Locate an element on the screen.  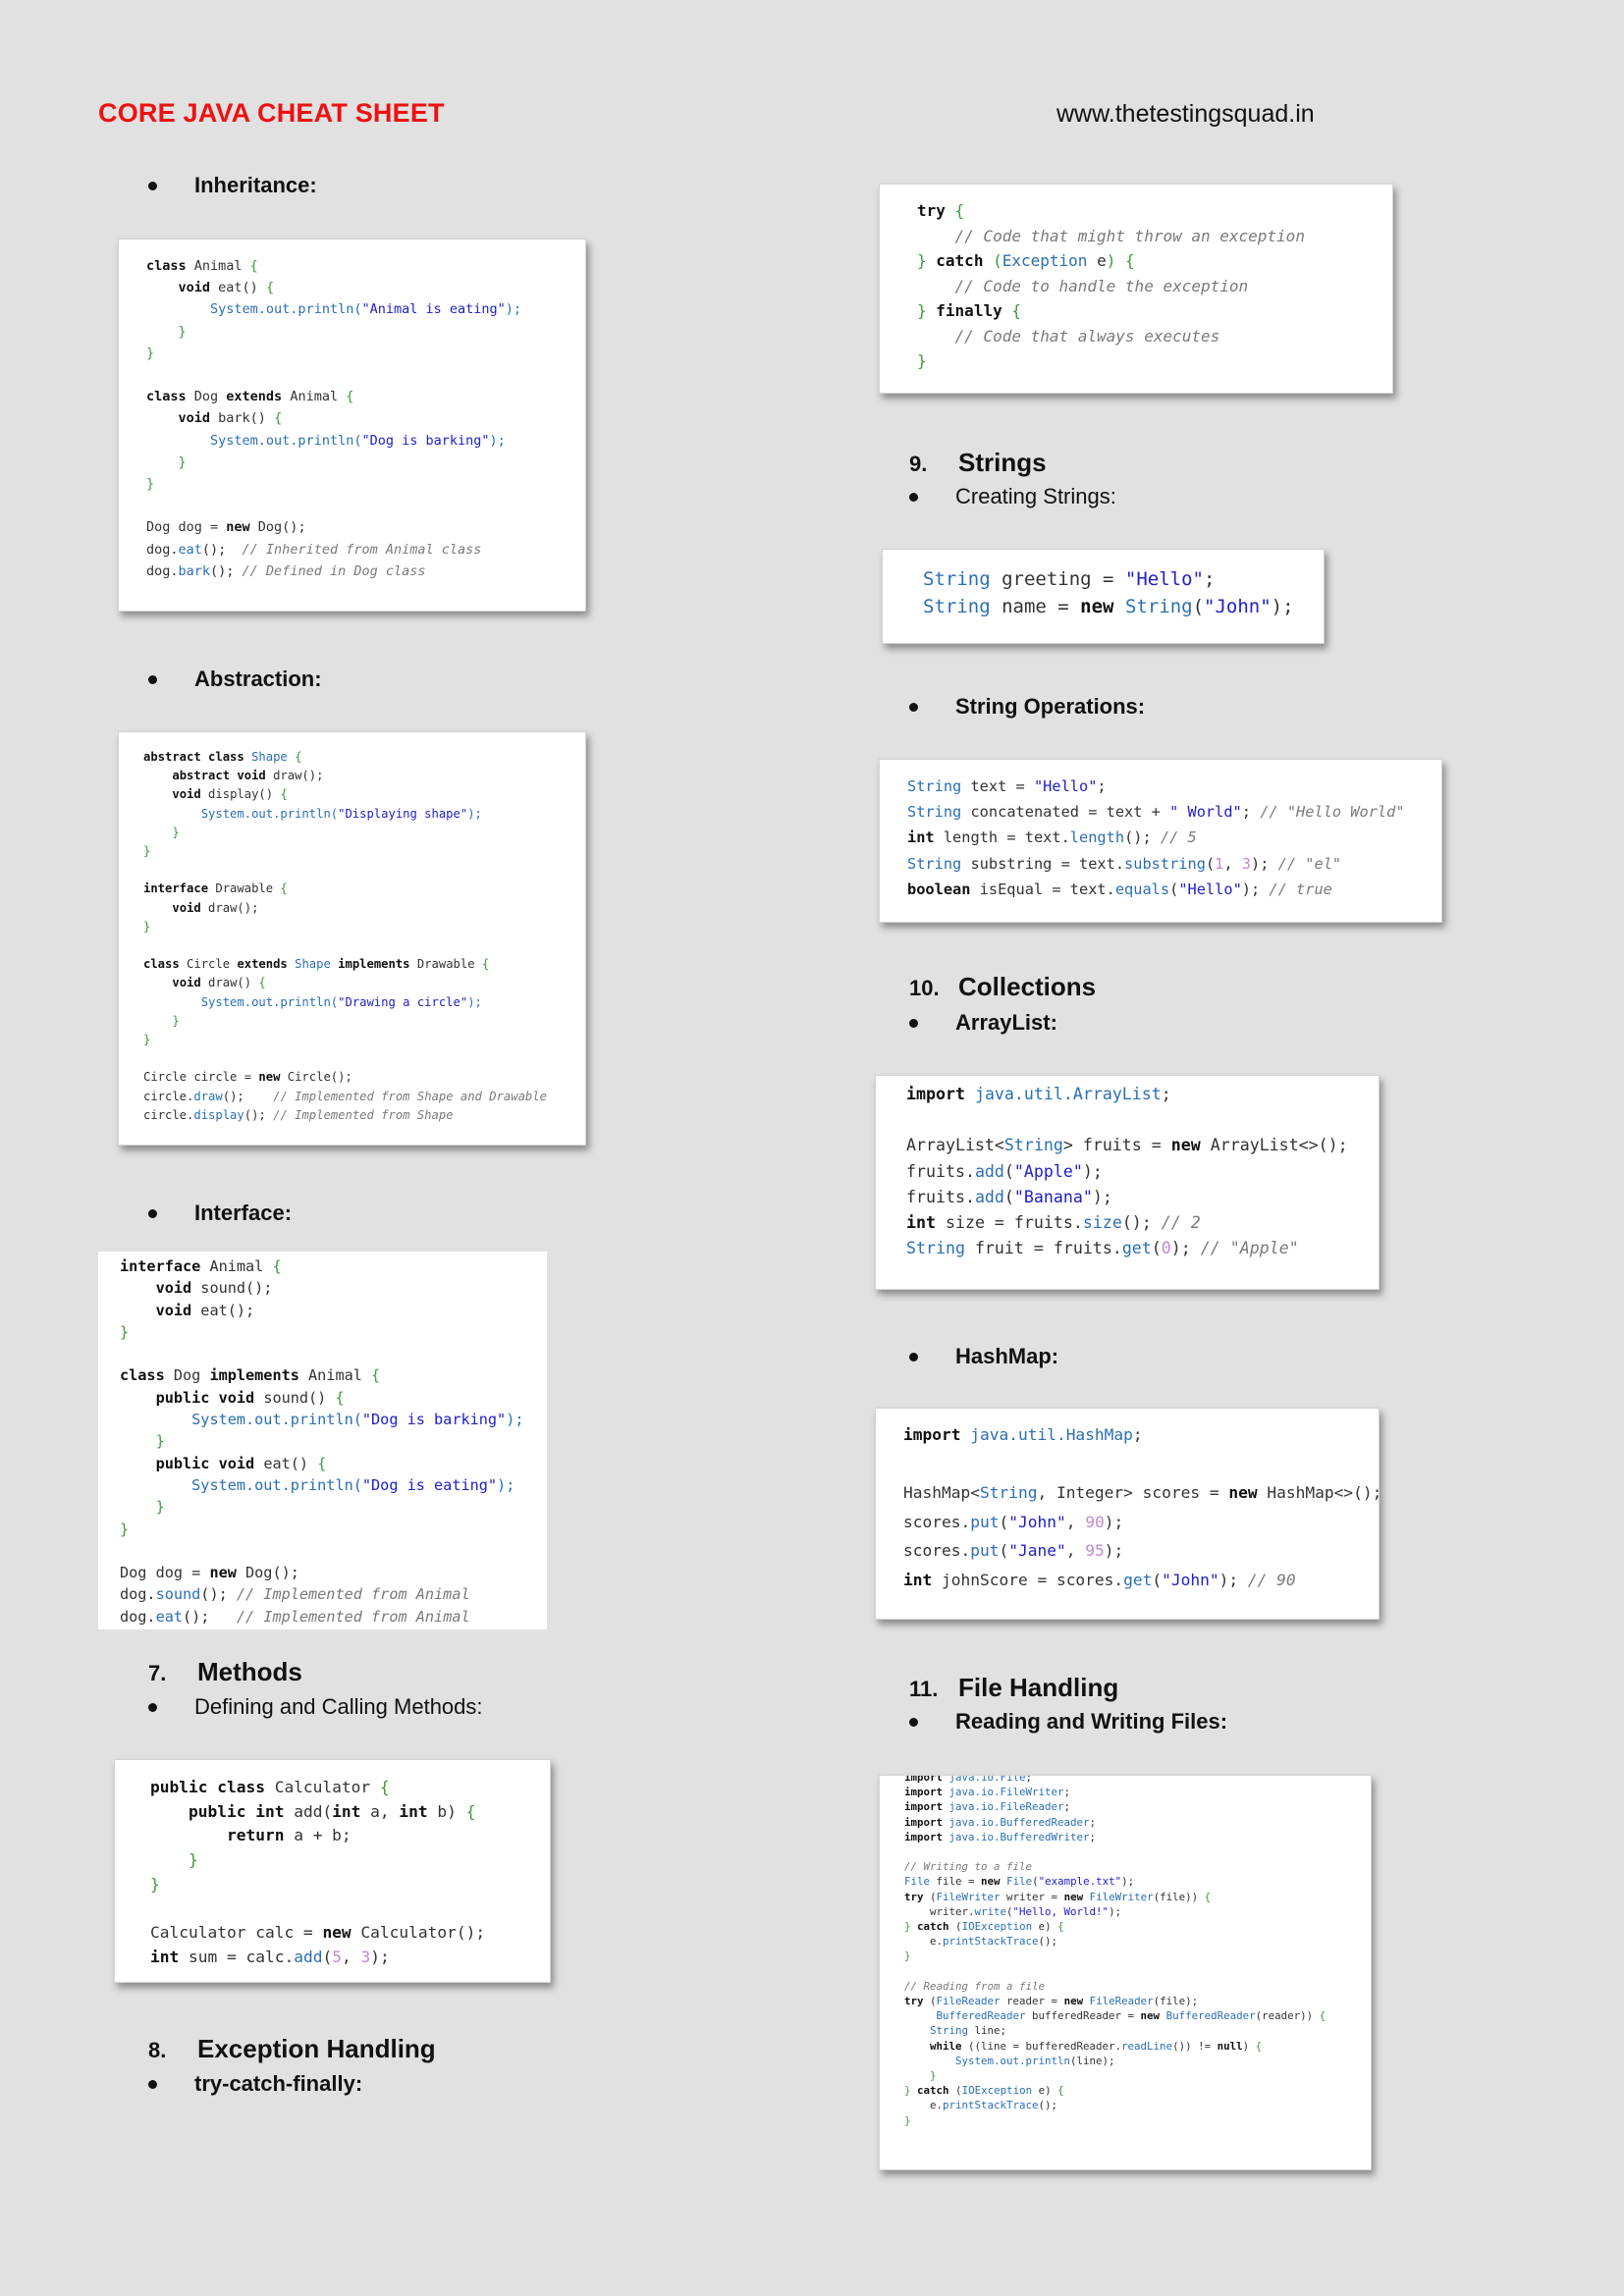
file-handling-bullet: Reading and Writing Files: is located at coordinates (1068, 1722).